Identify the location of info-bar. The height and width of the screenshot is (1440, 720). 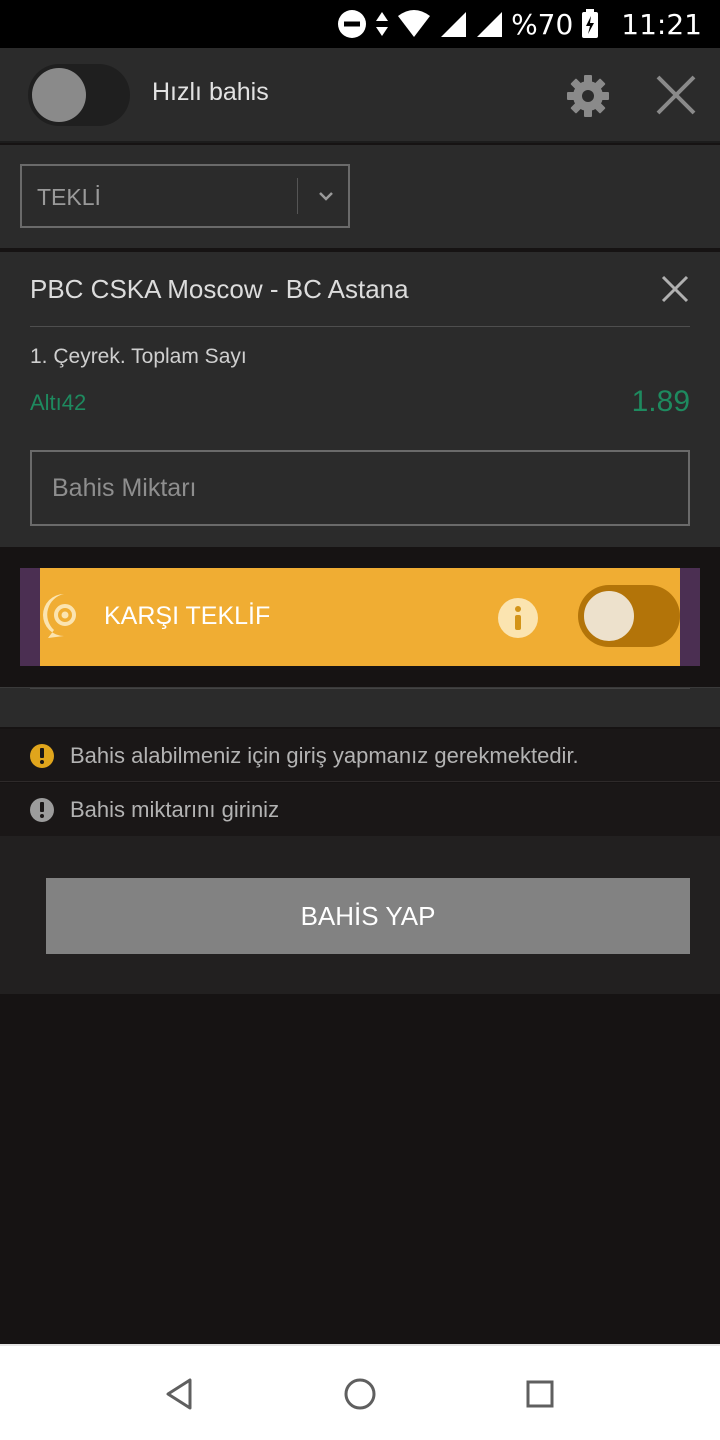
(518, 622).